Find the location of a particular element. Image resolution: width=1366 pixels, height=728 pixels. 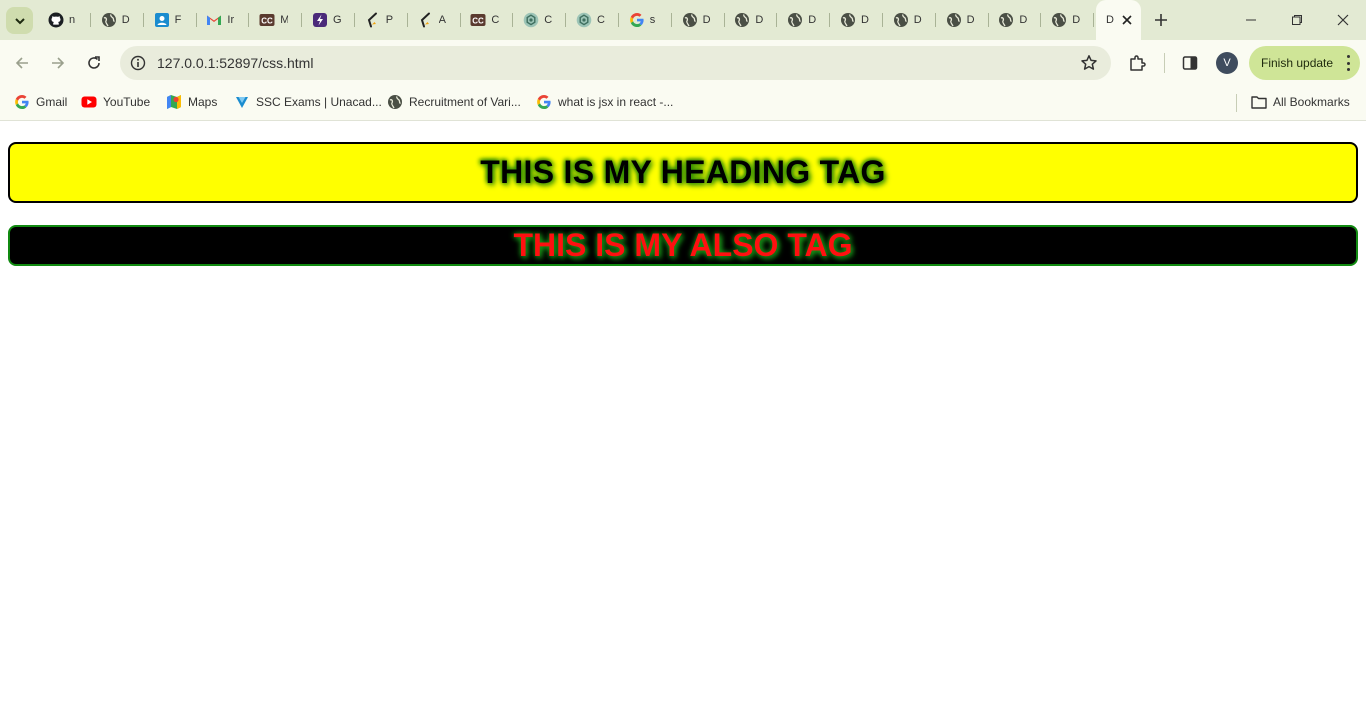

reload-button is located at coordinates (94, 63).